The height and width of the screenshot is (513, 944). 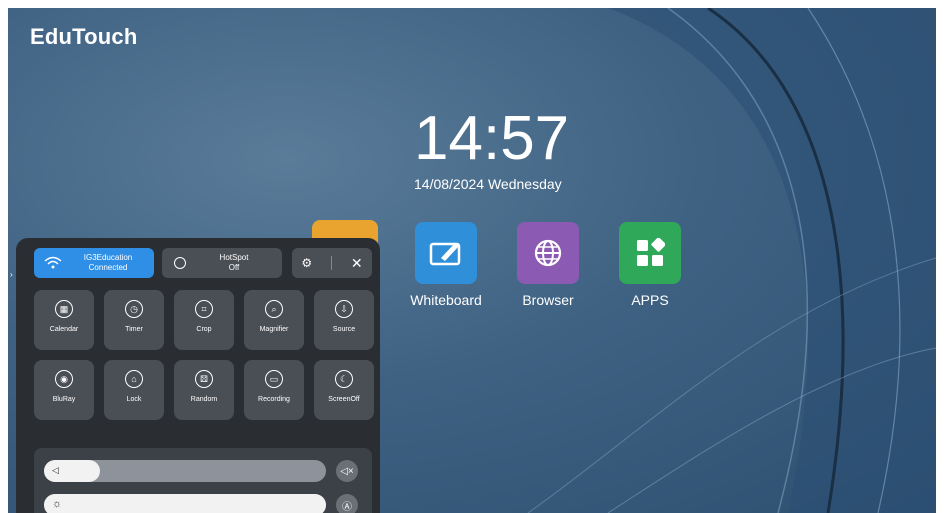 I want to click on source-icon: ⇩, so click(x=344, y=309).